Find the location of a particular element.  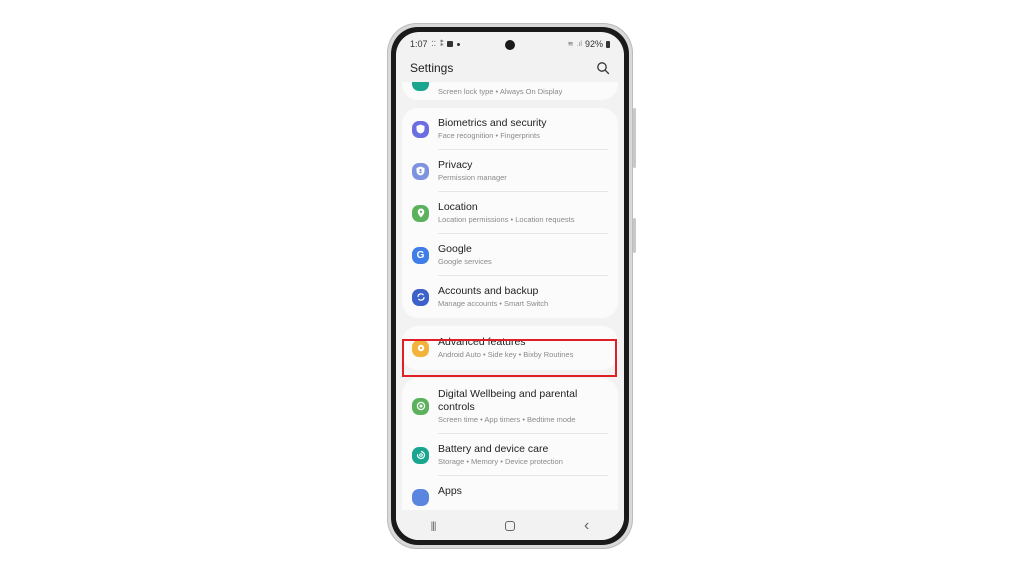

item-title: Google is located at coordinates (455, 249).